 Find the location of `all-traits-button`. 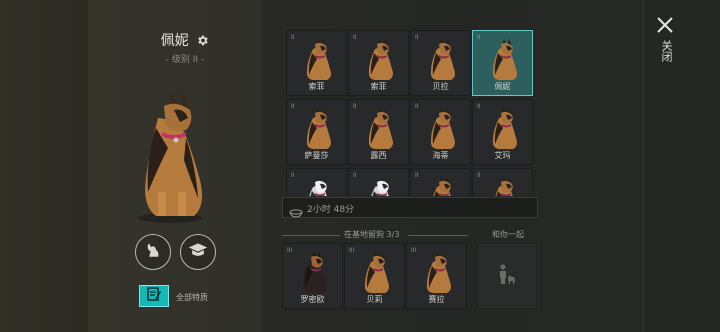

all-traits-button is located at coordinates (154, 296).